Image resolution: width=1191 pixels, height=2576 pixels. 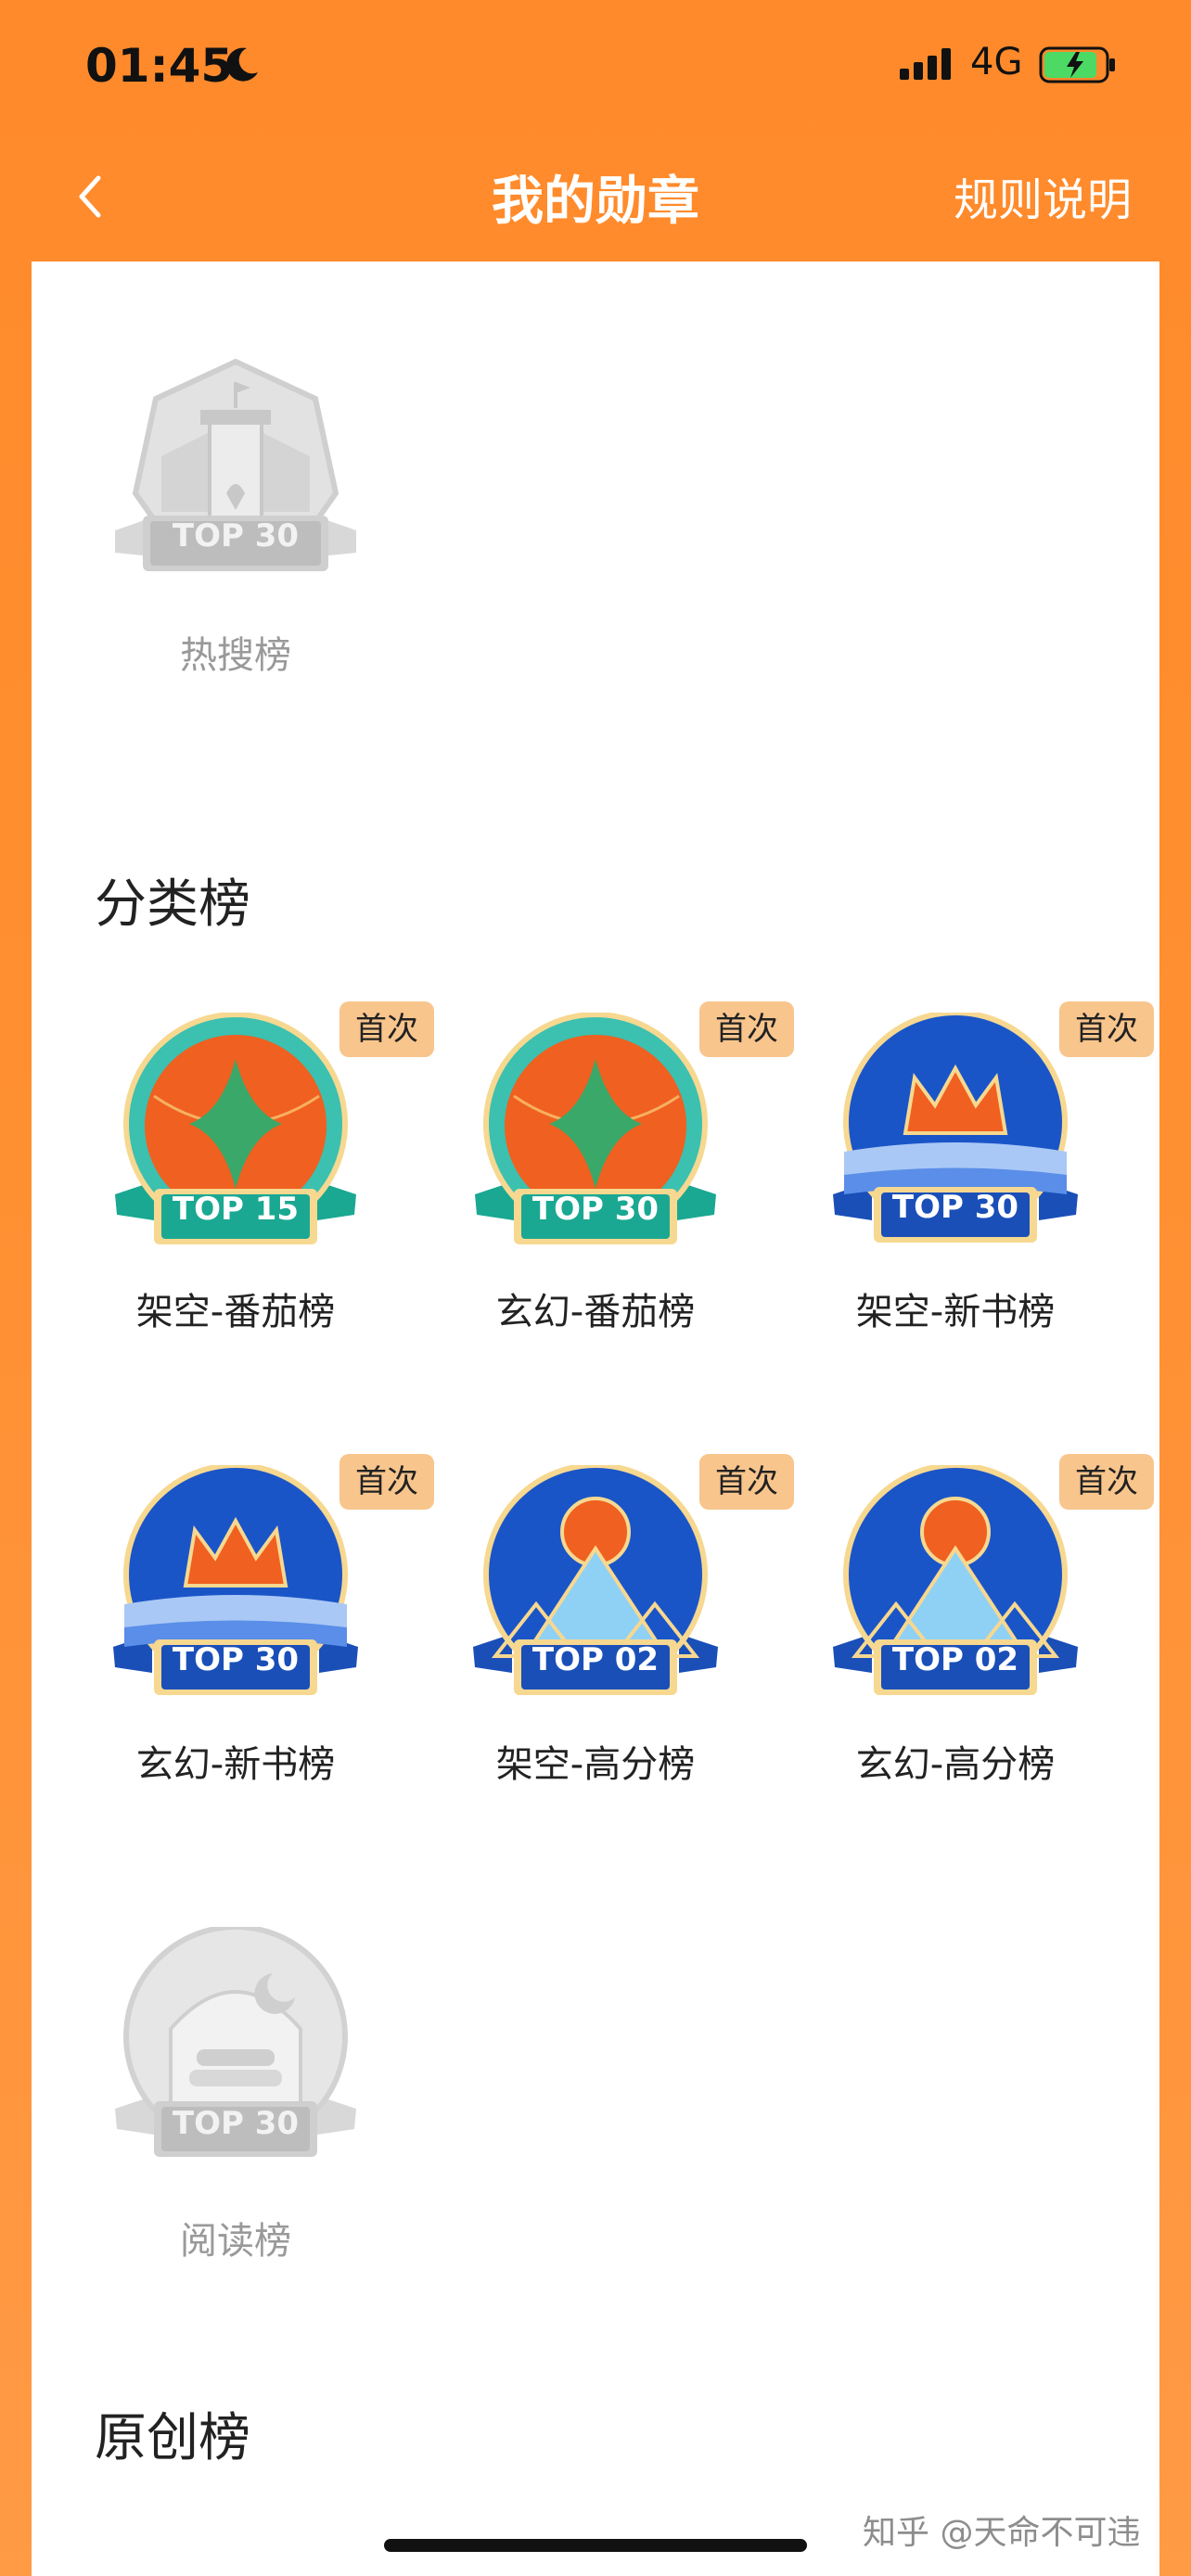 What do you see at coordinates (595, 1765) in the screenshot?
I see `badge-label: 架空-高分榜` at bounding box center [595, 1765].